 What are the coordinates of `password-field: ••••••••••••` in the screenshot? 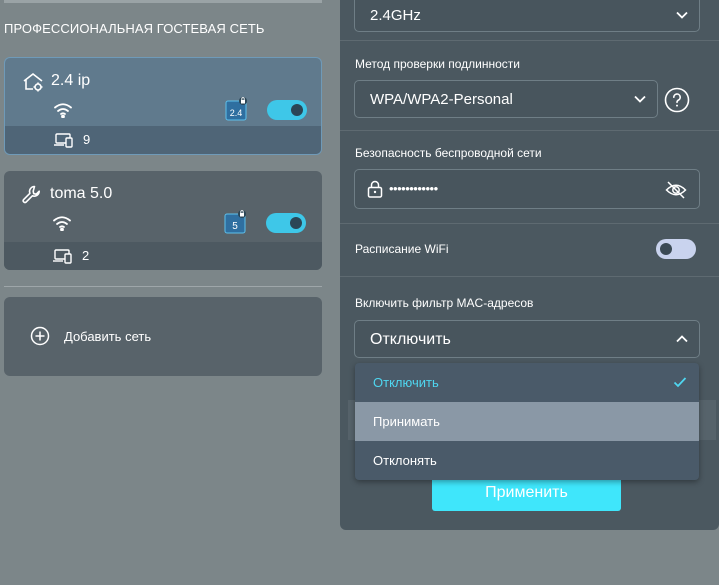 It's located at (527, 189).